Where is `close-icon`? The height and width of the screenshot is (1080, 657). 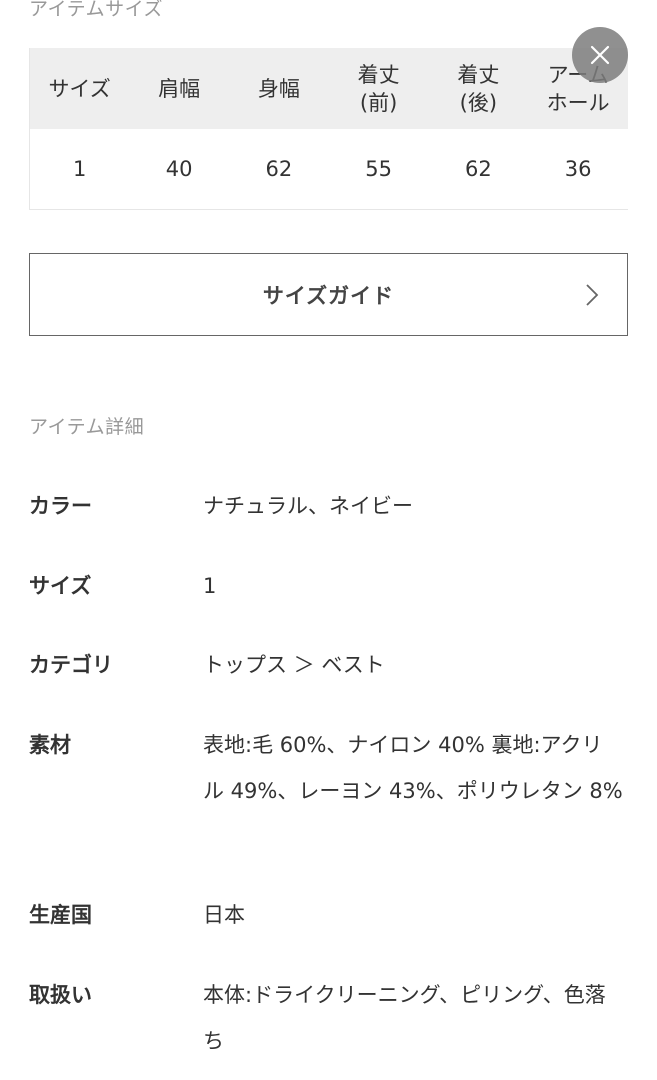
close-icon is located at coordinates (600, 55).